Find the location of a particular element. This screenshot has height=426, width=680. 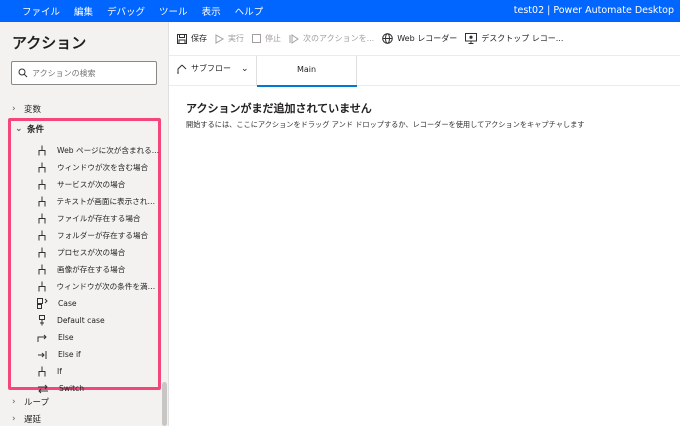

action-item: Switch is located at coordinates (98, 388).